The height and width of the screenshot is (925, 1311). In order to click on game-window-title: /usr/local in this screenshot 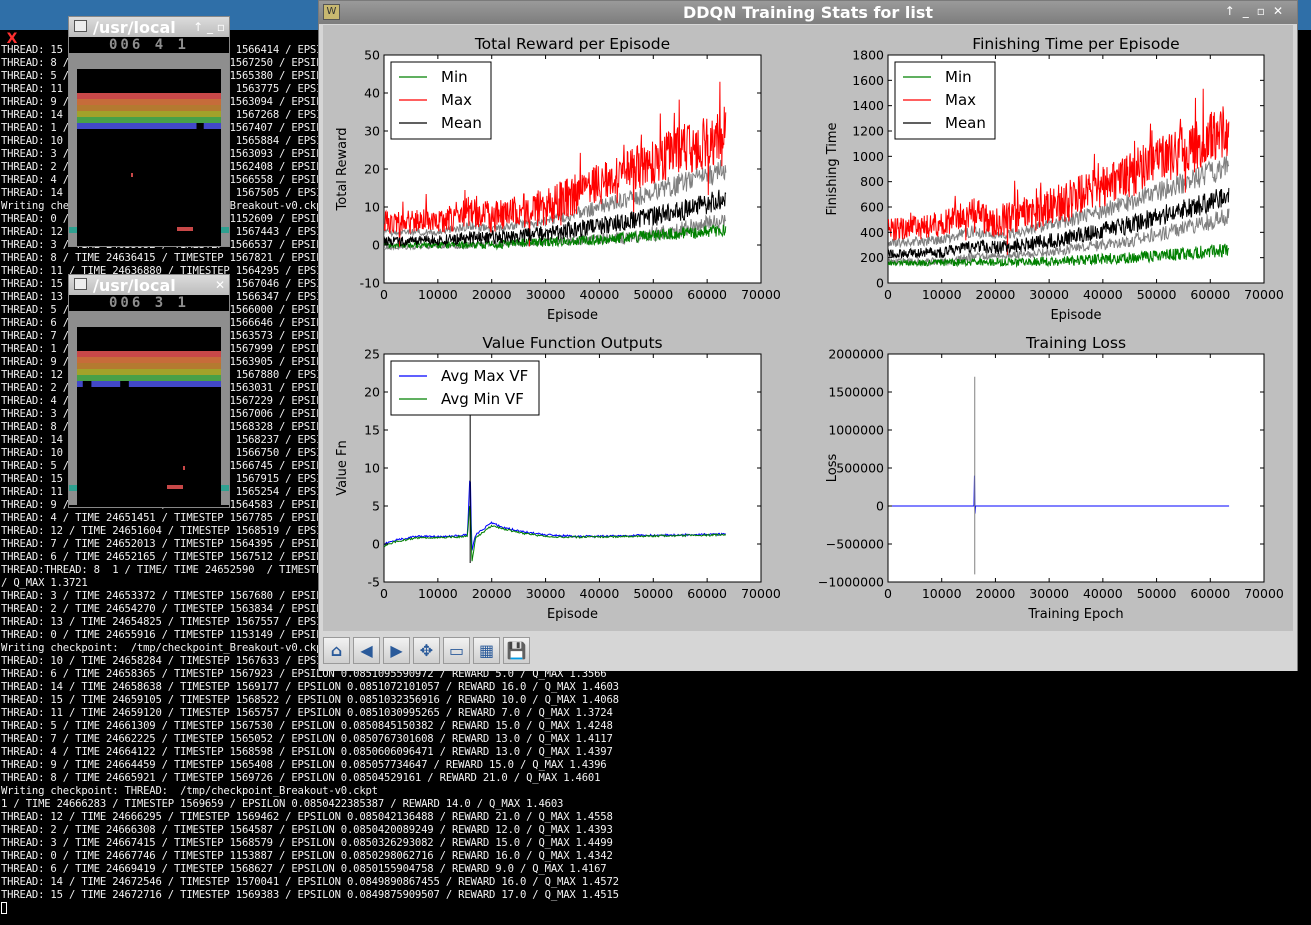, I will do `click(134, 285)`.